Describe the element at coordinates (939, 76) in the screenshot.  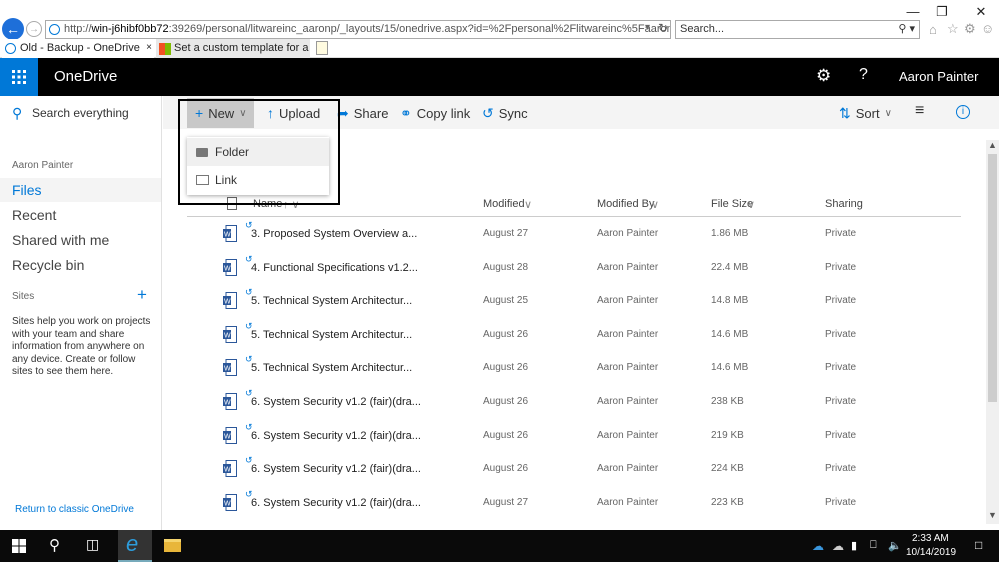
I see `user-name: Aaron Painter` at that location.